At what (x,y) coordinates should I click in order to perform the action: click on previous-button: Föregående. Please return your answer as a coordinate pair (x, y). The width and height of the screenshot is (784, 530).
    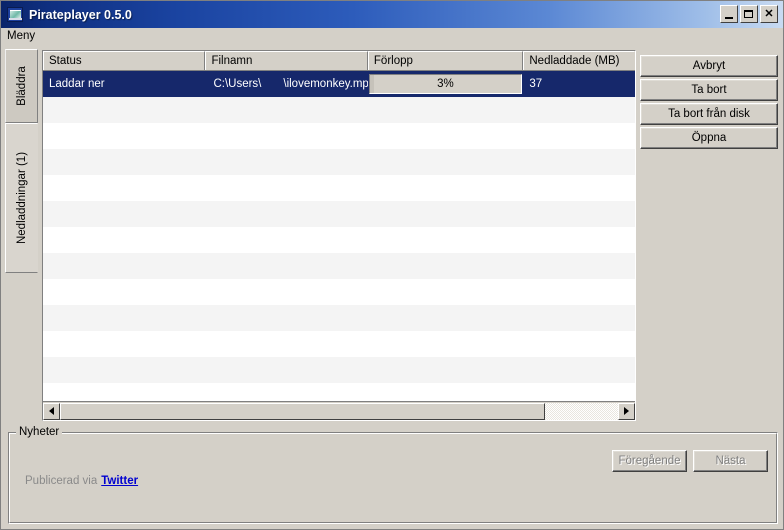
    Looking at the image, I should click on (649, 461).